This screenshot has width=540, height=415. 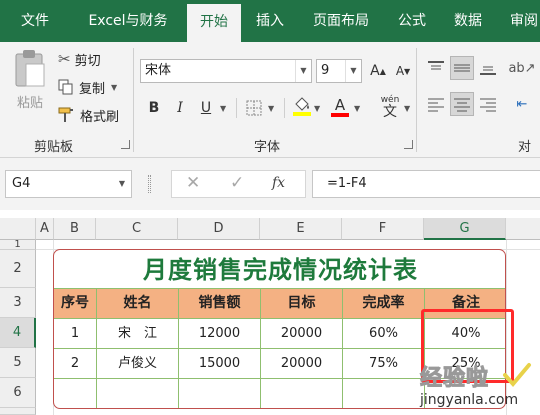 What do you see at coordinates (219, 229) in the screenshot?
I see `column-header-d: D` at bounding box center [219, 229].